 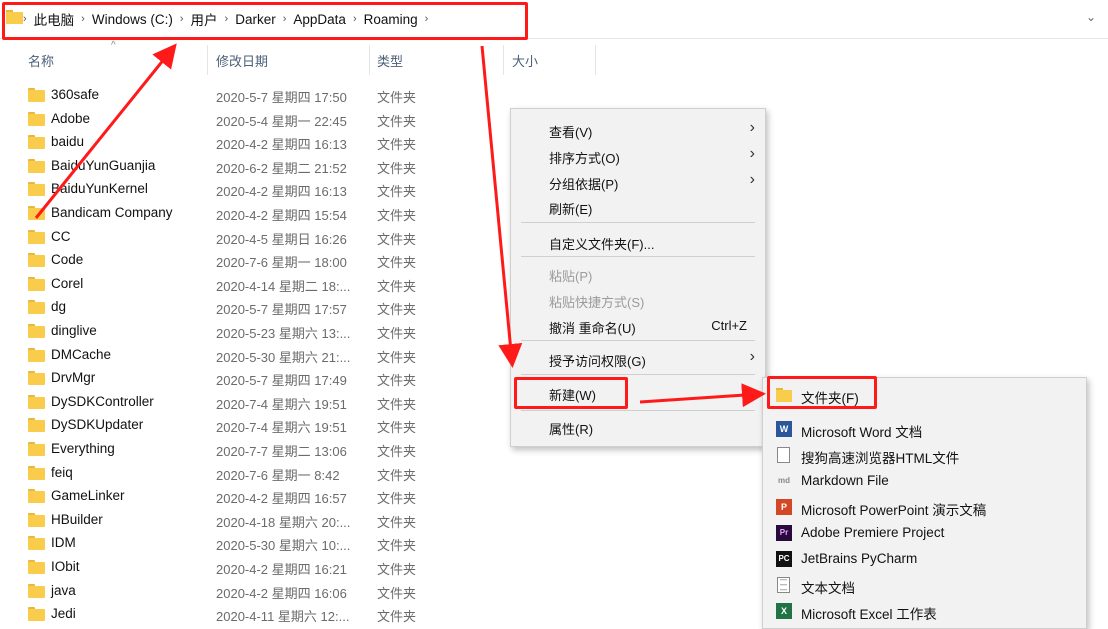 What do you see at coordinates (501, 206) in the screenshot?
I see `arrow-to-new-menu` at bounding box center [501, 206].